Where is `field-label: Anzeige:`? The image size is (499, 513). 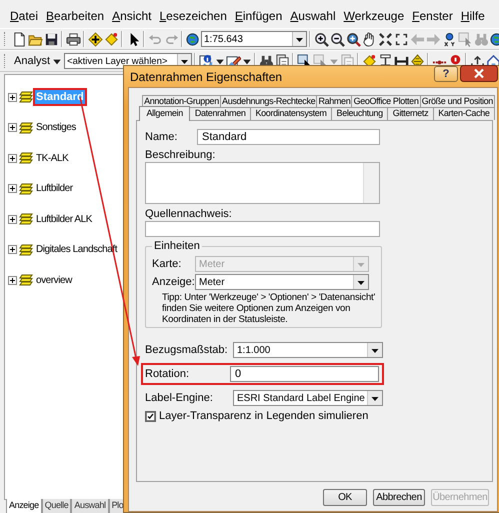 field-label: Anzeige: is located at coordinates (173, 282).